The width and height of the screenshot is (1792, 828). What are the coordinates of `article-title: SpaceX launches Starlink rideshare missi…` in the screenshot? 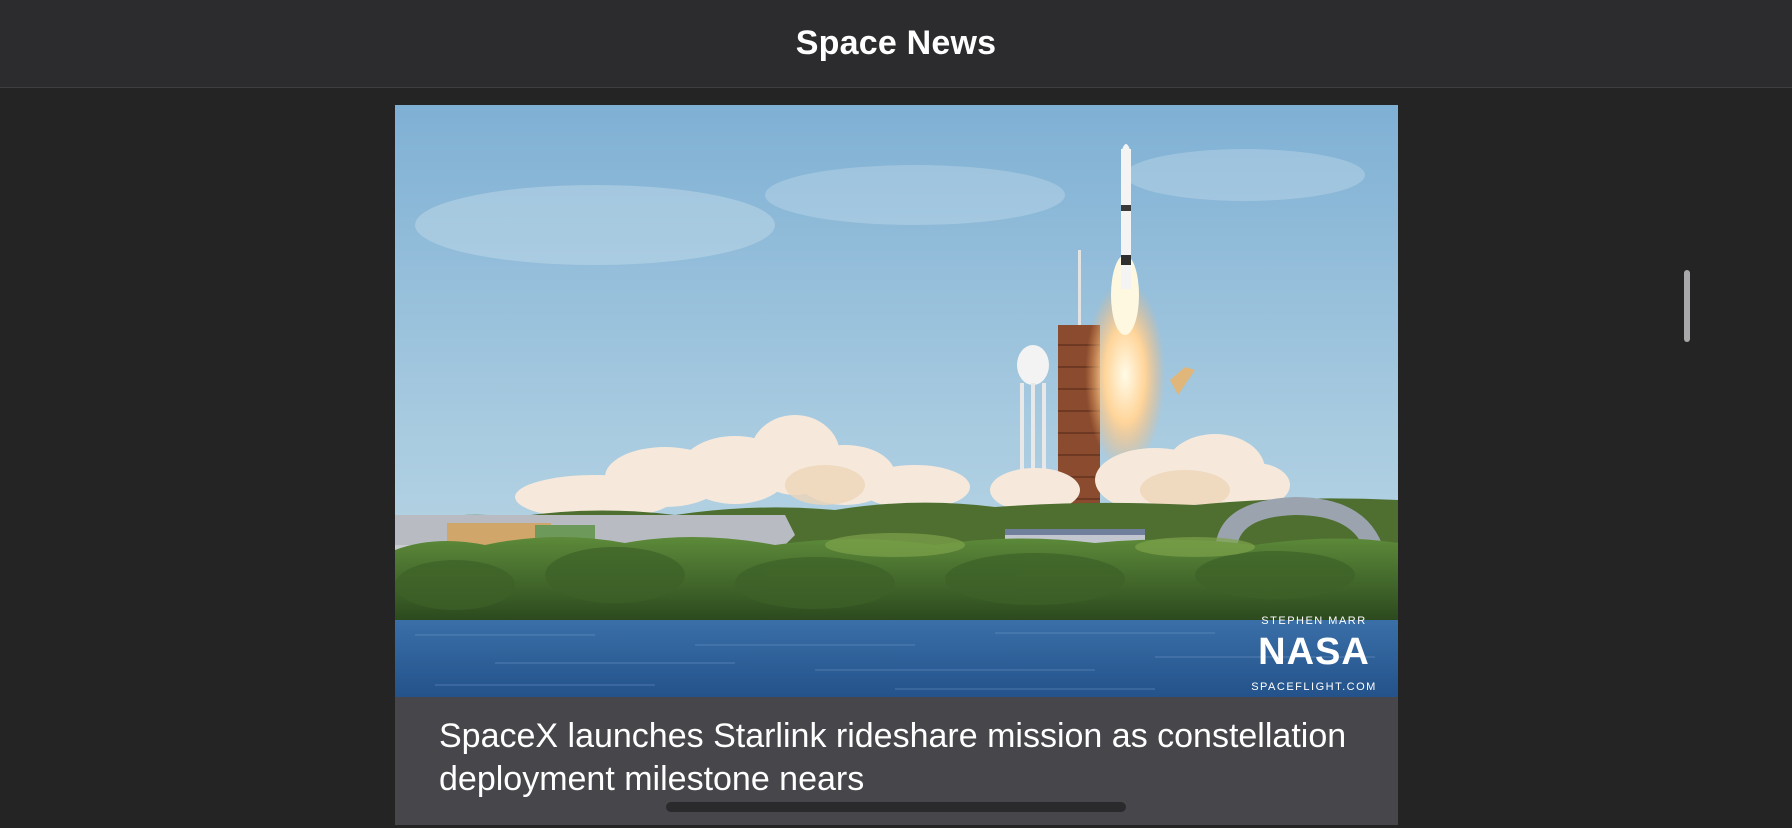 It's located at (899, 758).